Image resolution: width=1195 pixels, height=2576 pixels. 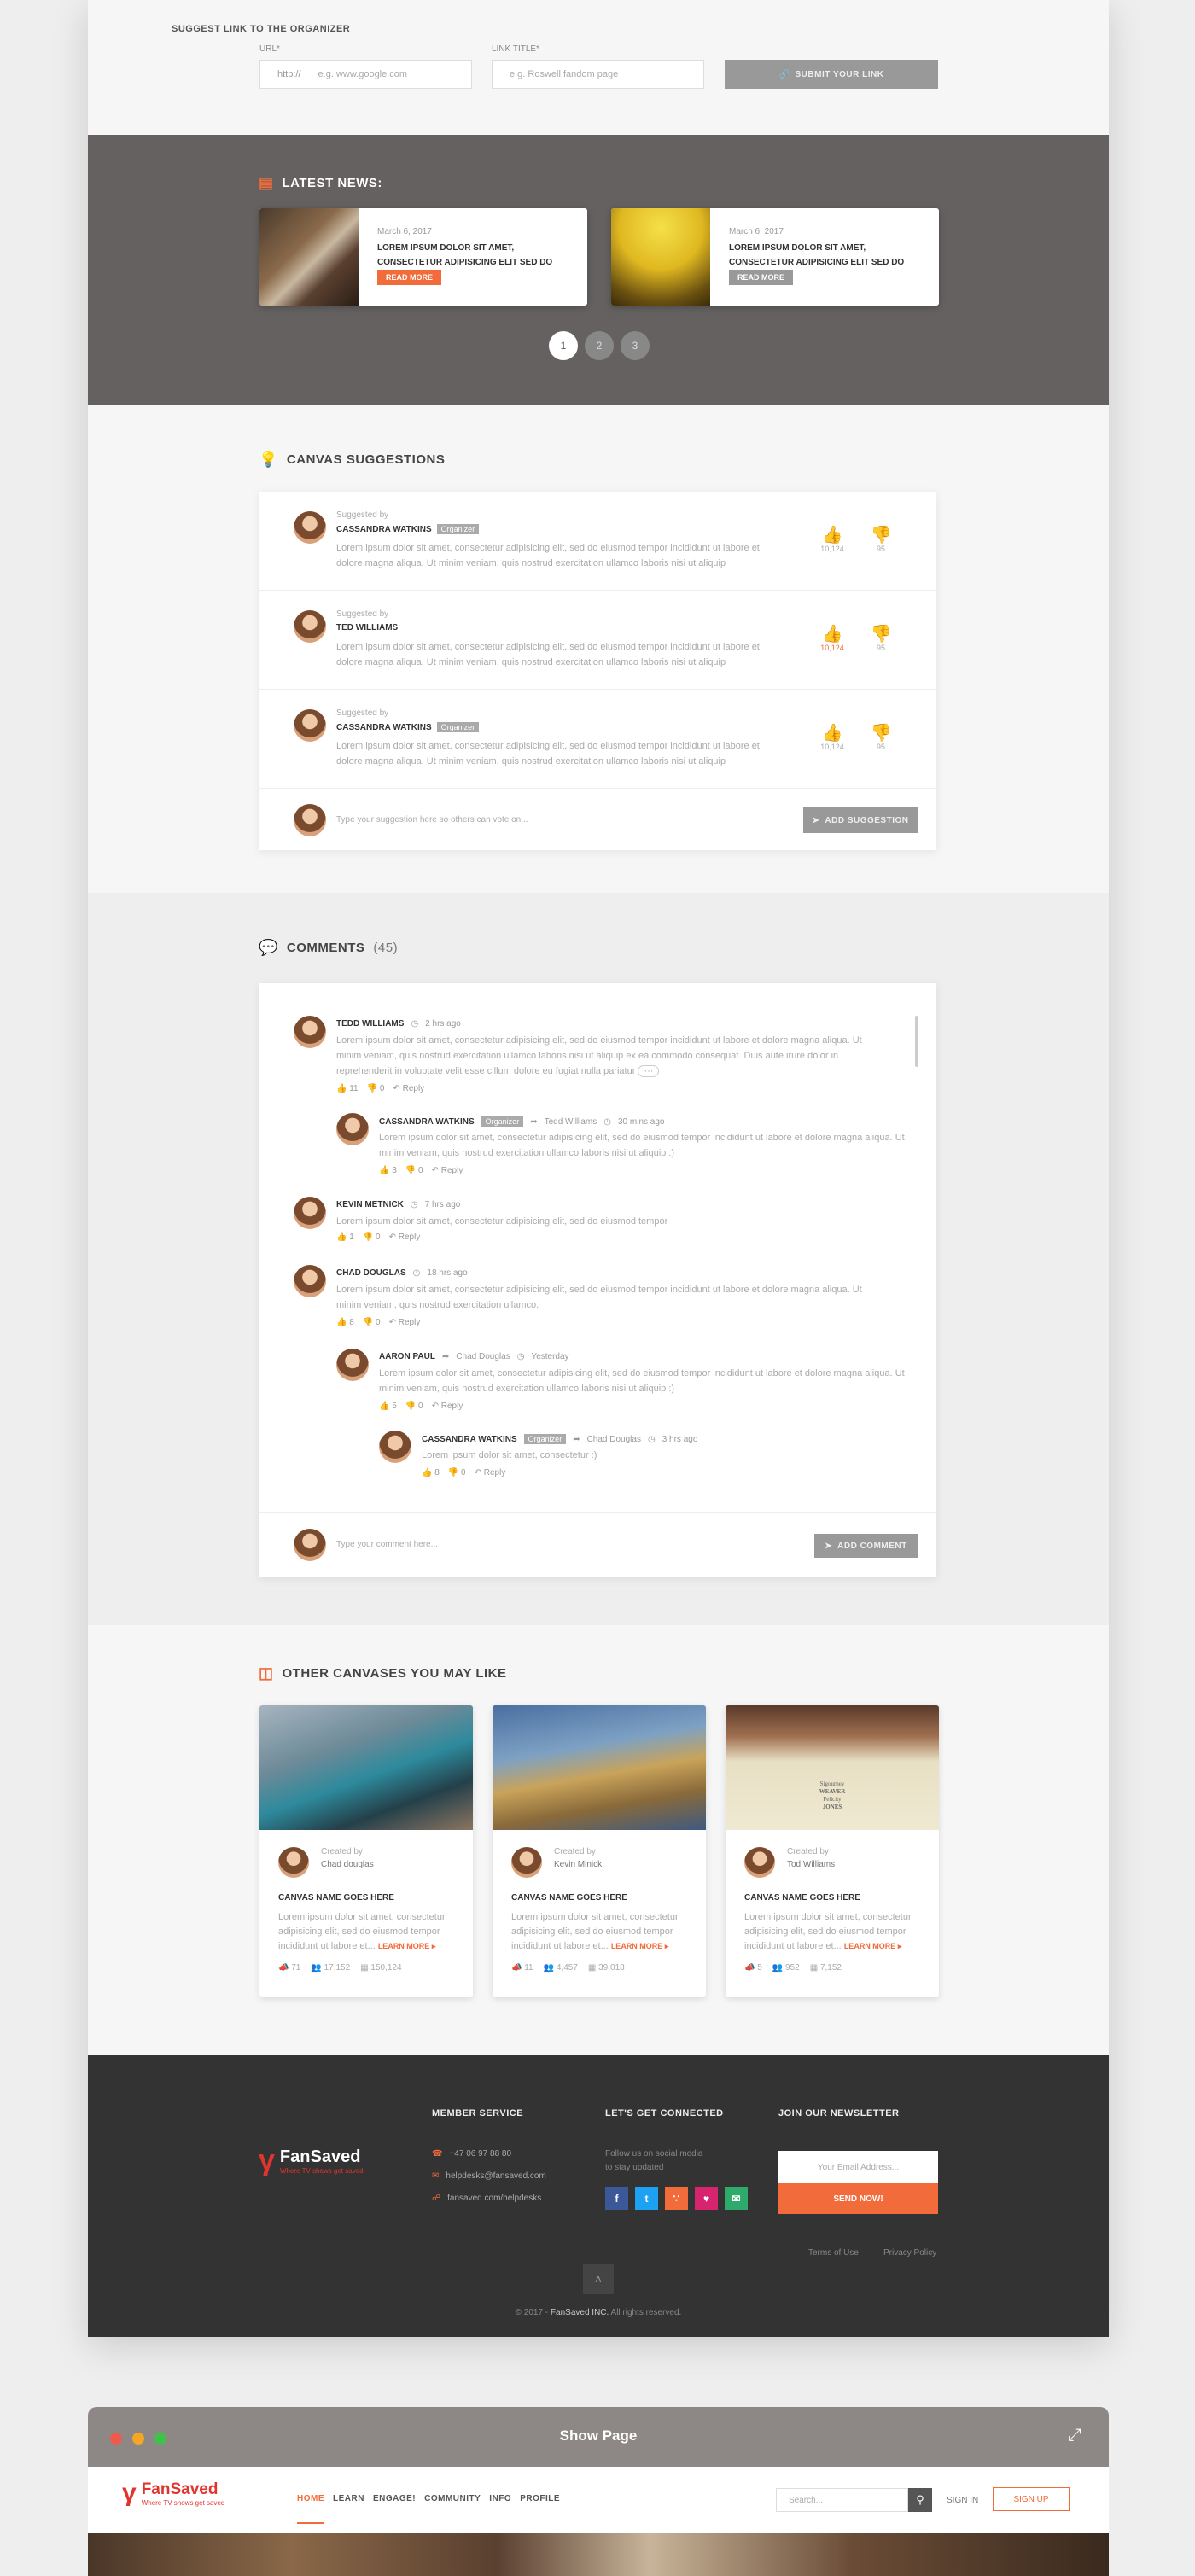 I want to click on page-3-button: 3, so click(x=635, y=345).